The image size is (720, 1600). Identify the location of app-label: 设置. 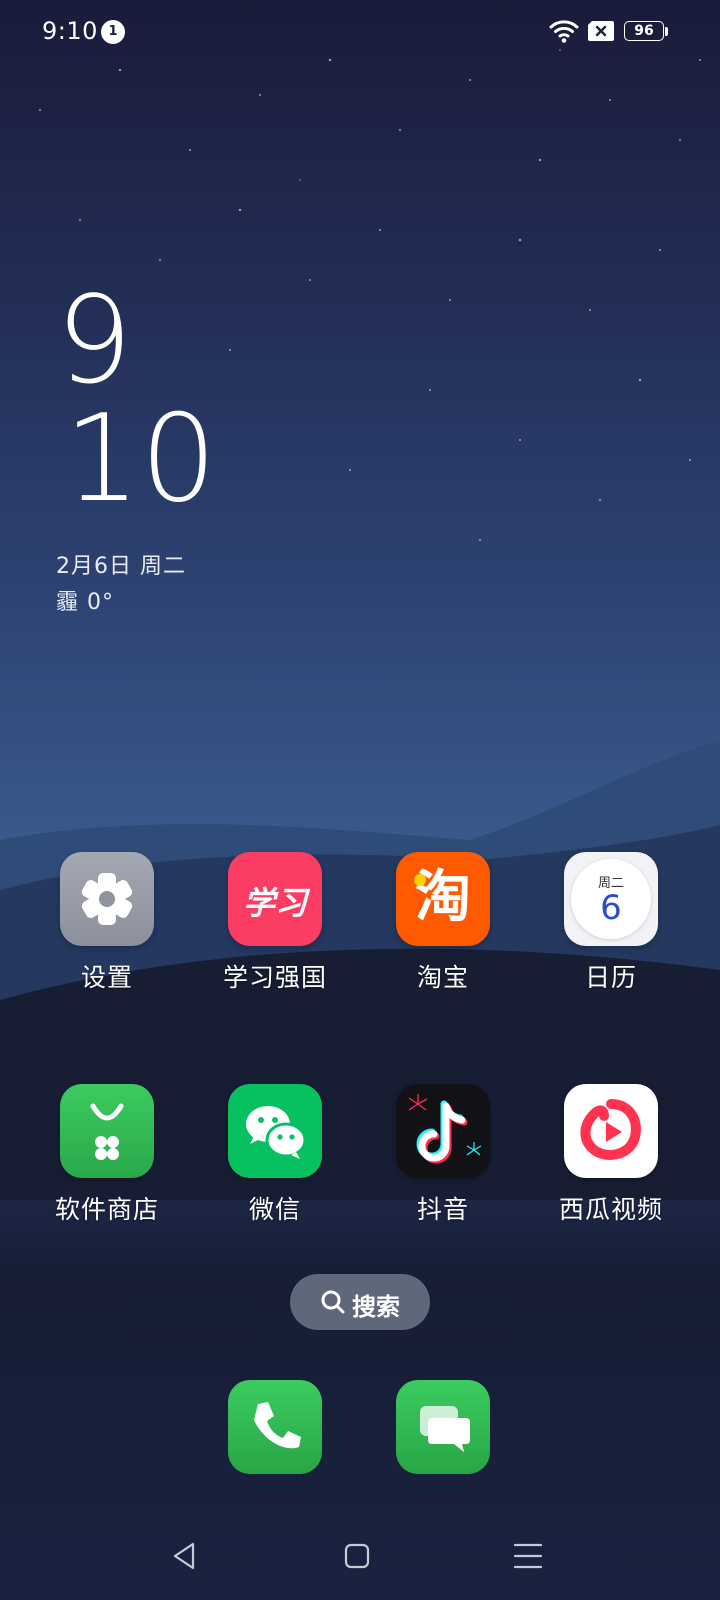
(106, 977).